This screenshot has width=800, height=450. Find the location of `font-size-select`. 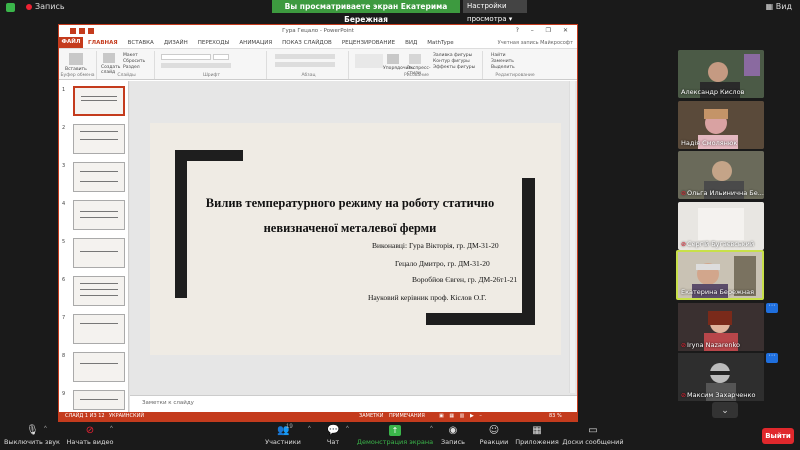

font-size-select is located at coordinates (221, 57).